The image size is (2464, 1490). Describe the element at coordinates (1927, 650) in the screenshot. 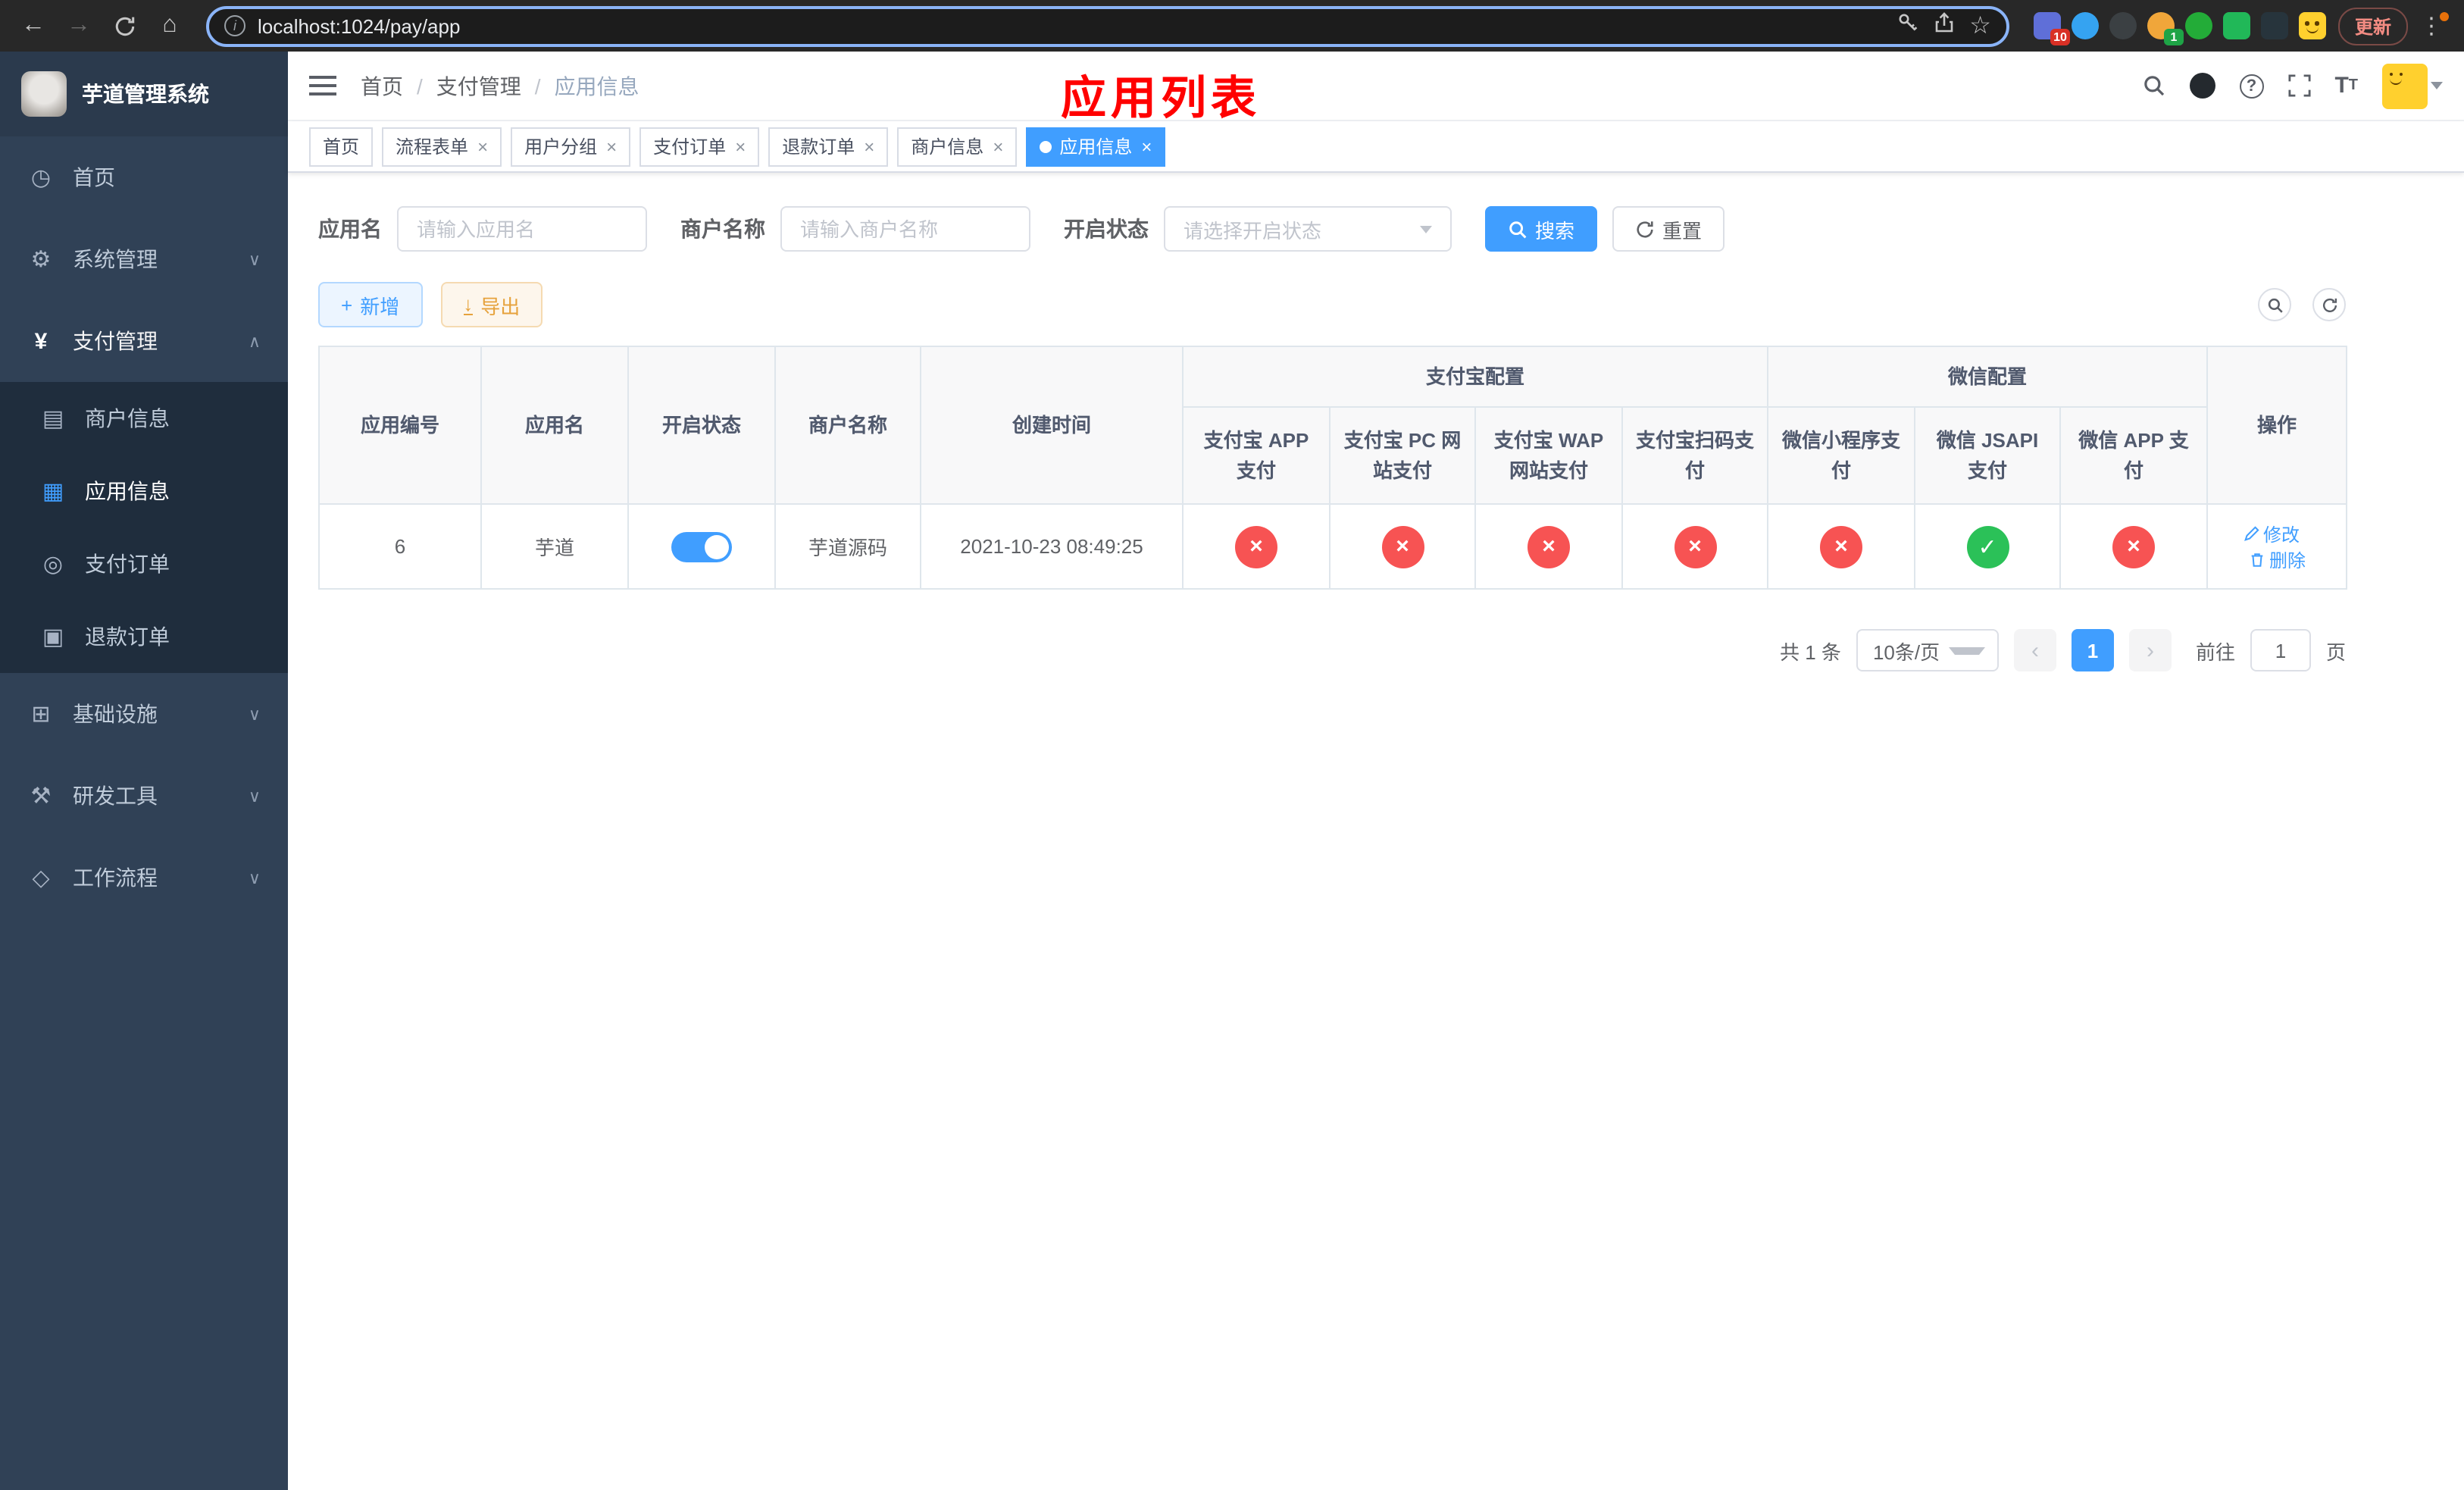

I see `page-size-select: 10条/页` at that location.